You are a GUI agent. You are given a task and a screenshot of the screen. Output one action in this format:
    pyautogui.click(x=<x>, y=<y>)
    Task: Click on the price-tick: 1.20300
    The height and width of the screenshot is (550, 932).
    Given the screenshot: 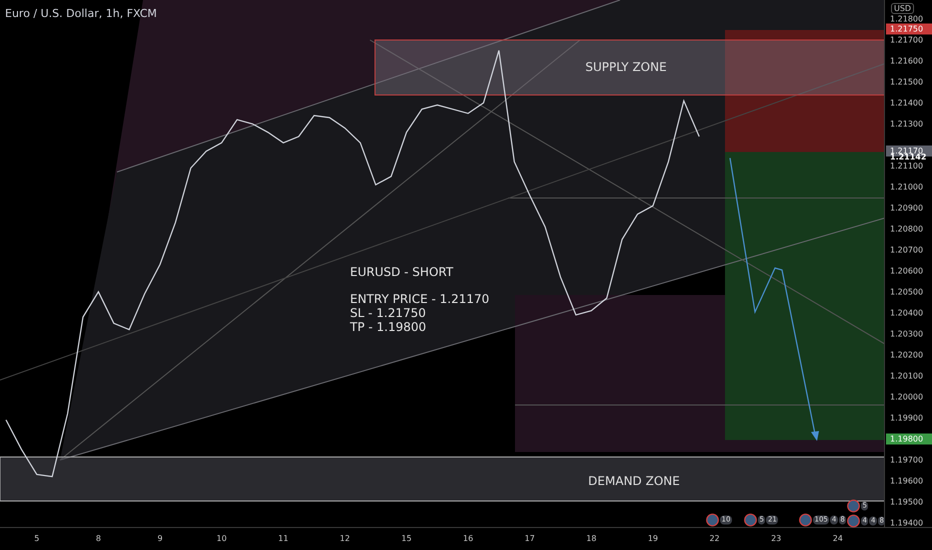 What is the action you would take?
    pyautogui.click(x=907, y=333)
    